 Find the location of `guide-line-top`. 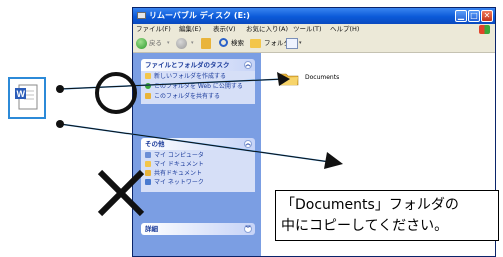

guide-line-top is located at coordinates (172, 84).